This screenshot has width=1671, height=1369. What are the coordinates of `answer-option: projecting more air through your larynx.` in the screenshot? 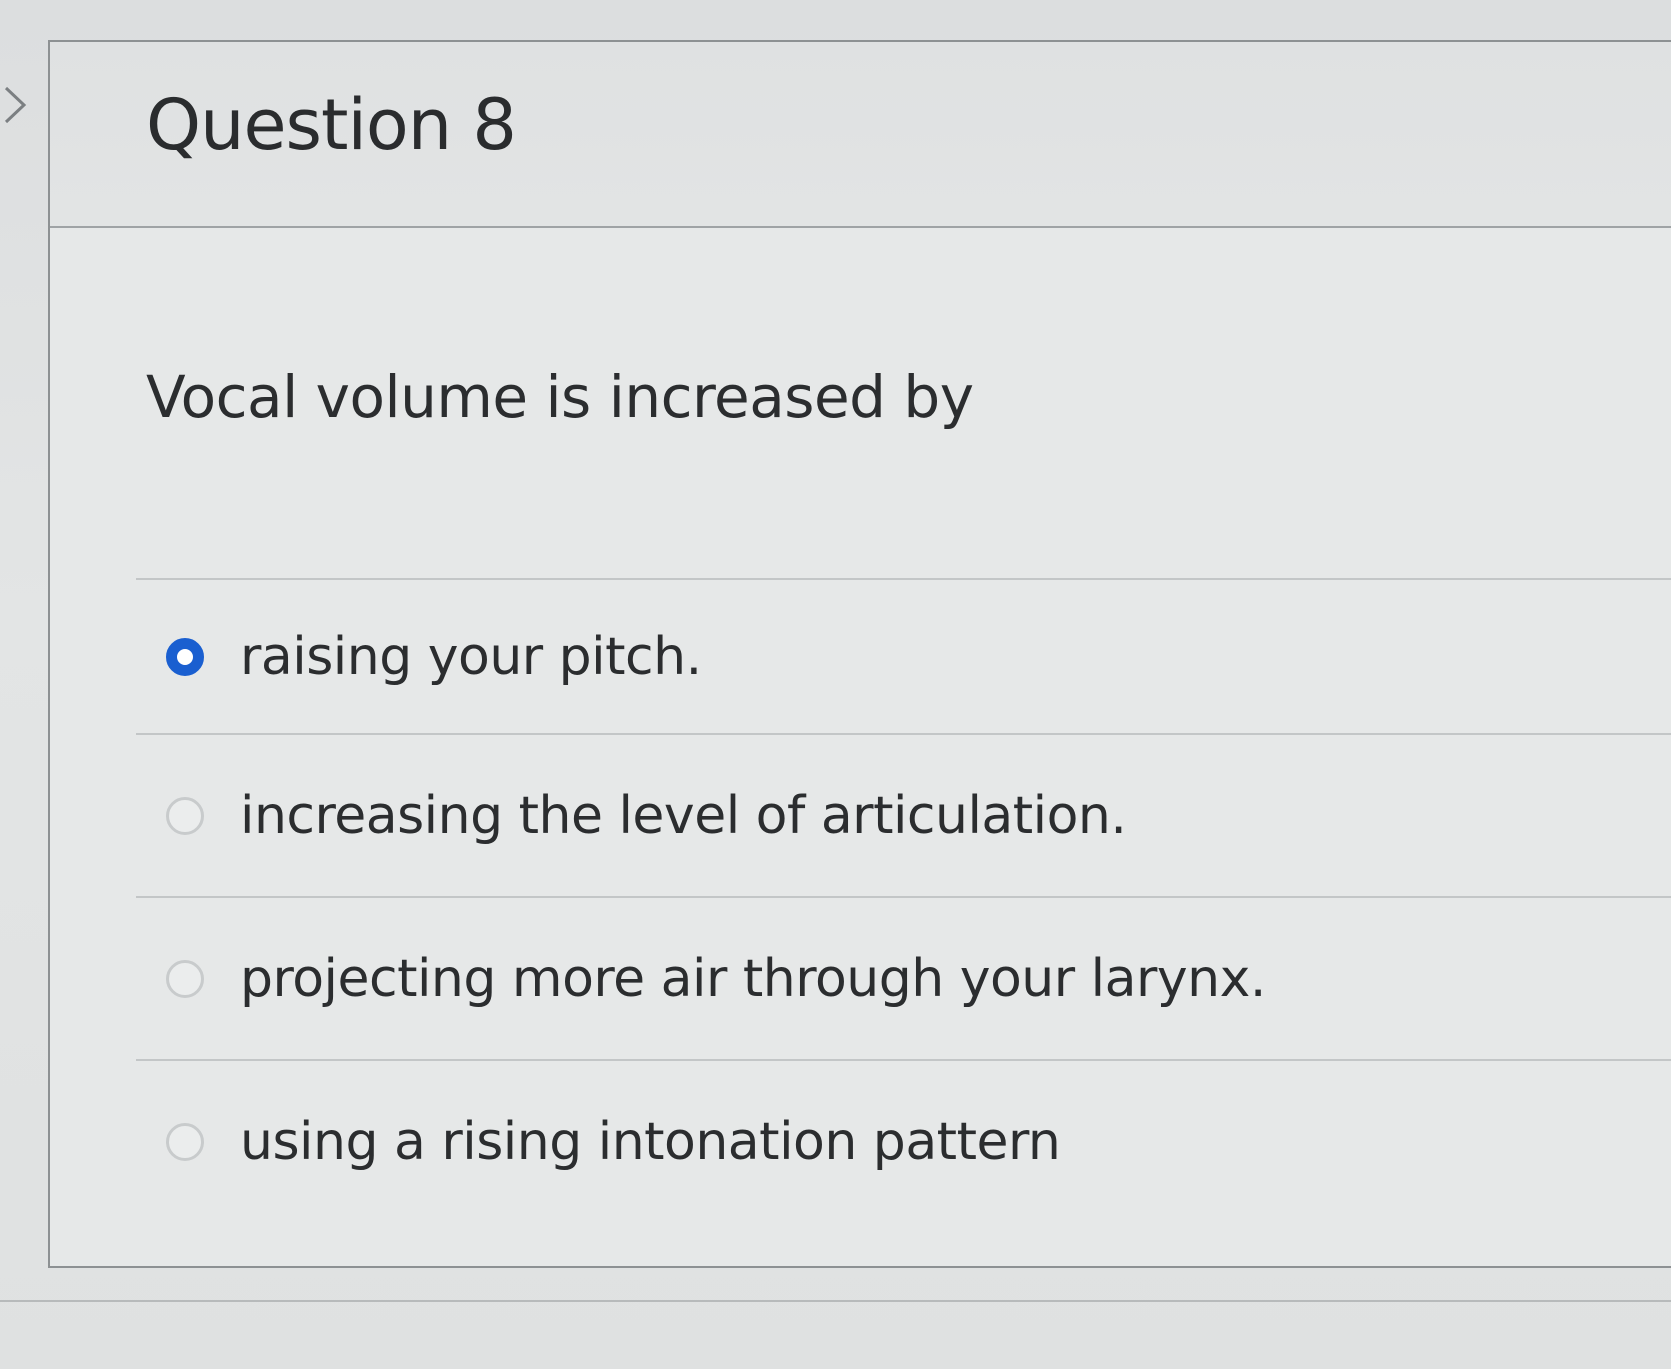 It's located at (903, 977).